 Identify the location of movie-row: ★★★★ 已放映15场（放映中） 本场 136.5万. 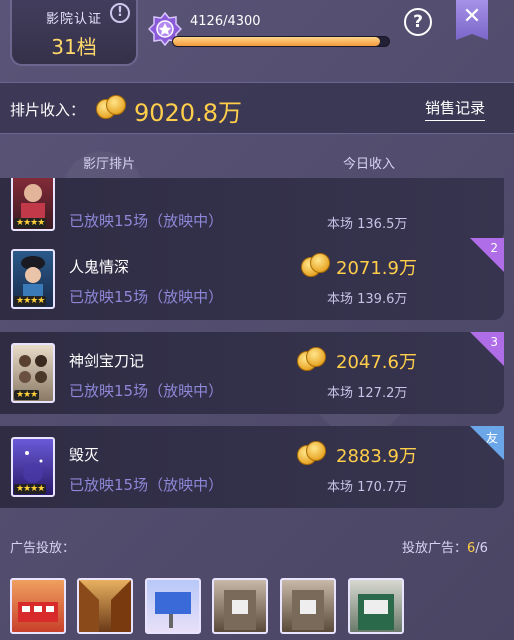
(252, 210).